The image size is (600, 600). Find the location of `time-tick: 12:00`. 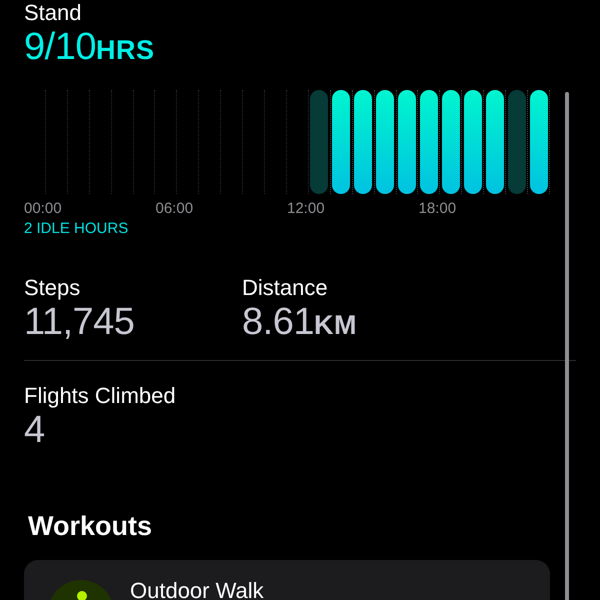

time-tick: 12:00 is located at coordinates (306, 208).